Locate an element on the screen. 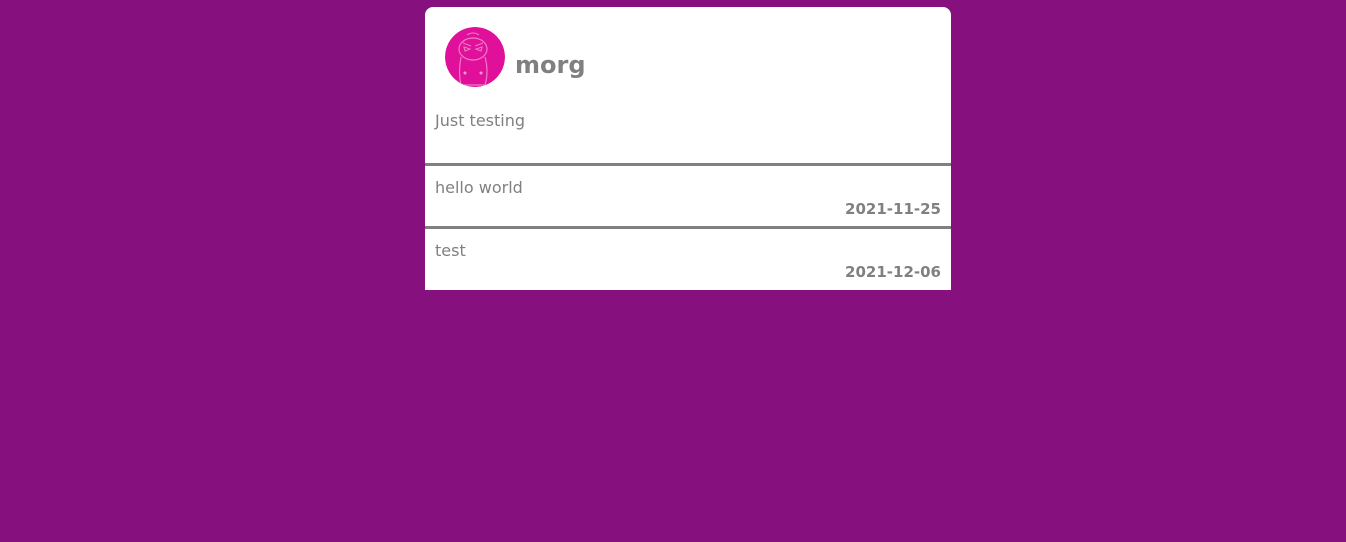 The image size is (1346, 542). profile-header: morg Just testing is located at coordinates (688, 85).